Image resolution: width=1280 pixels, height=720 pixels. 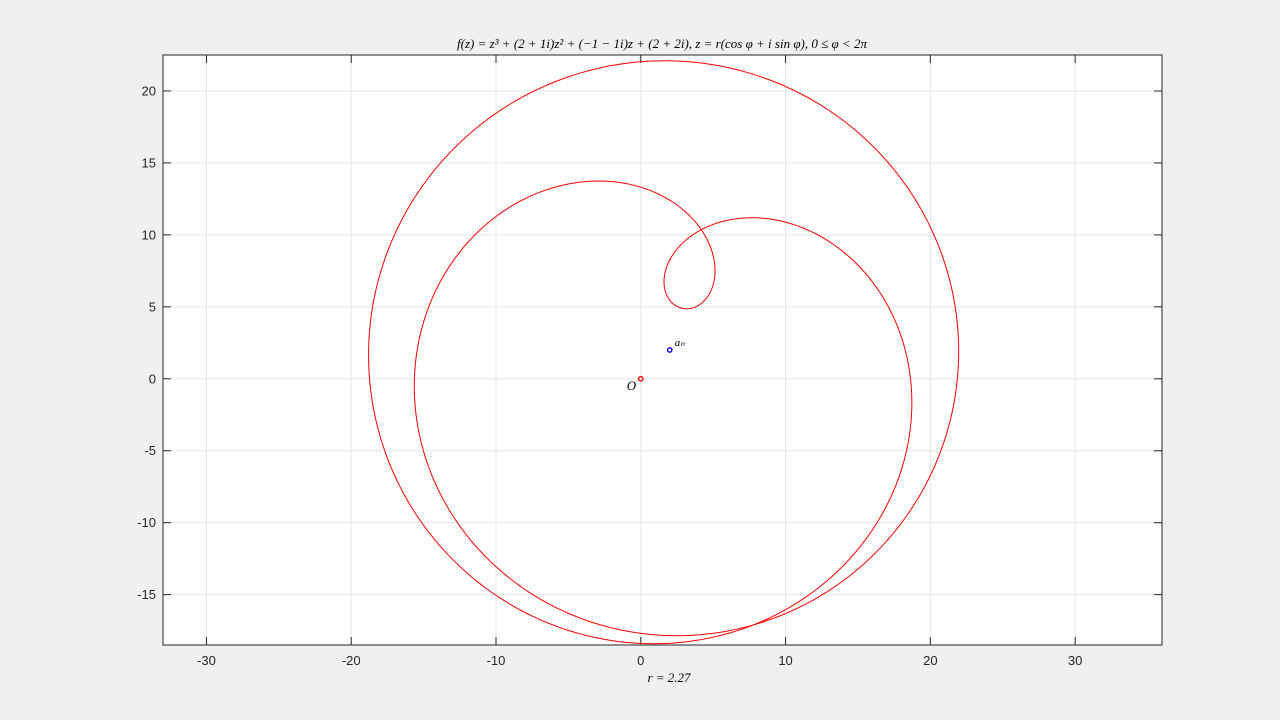 I want to click on x-tick-label: -30, so click(x=206, y=660).